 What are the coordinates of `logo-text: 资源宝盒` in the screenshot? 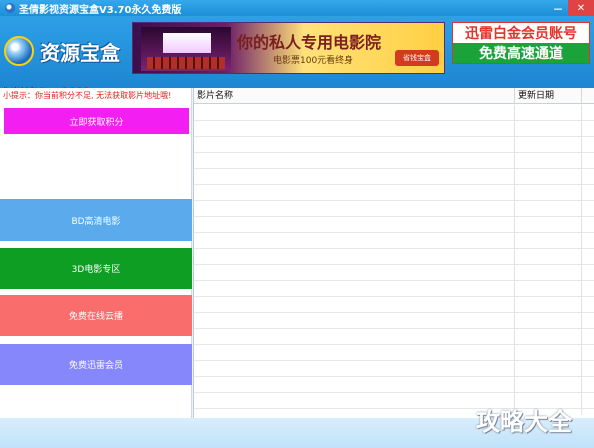 It's located at (80, 52).